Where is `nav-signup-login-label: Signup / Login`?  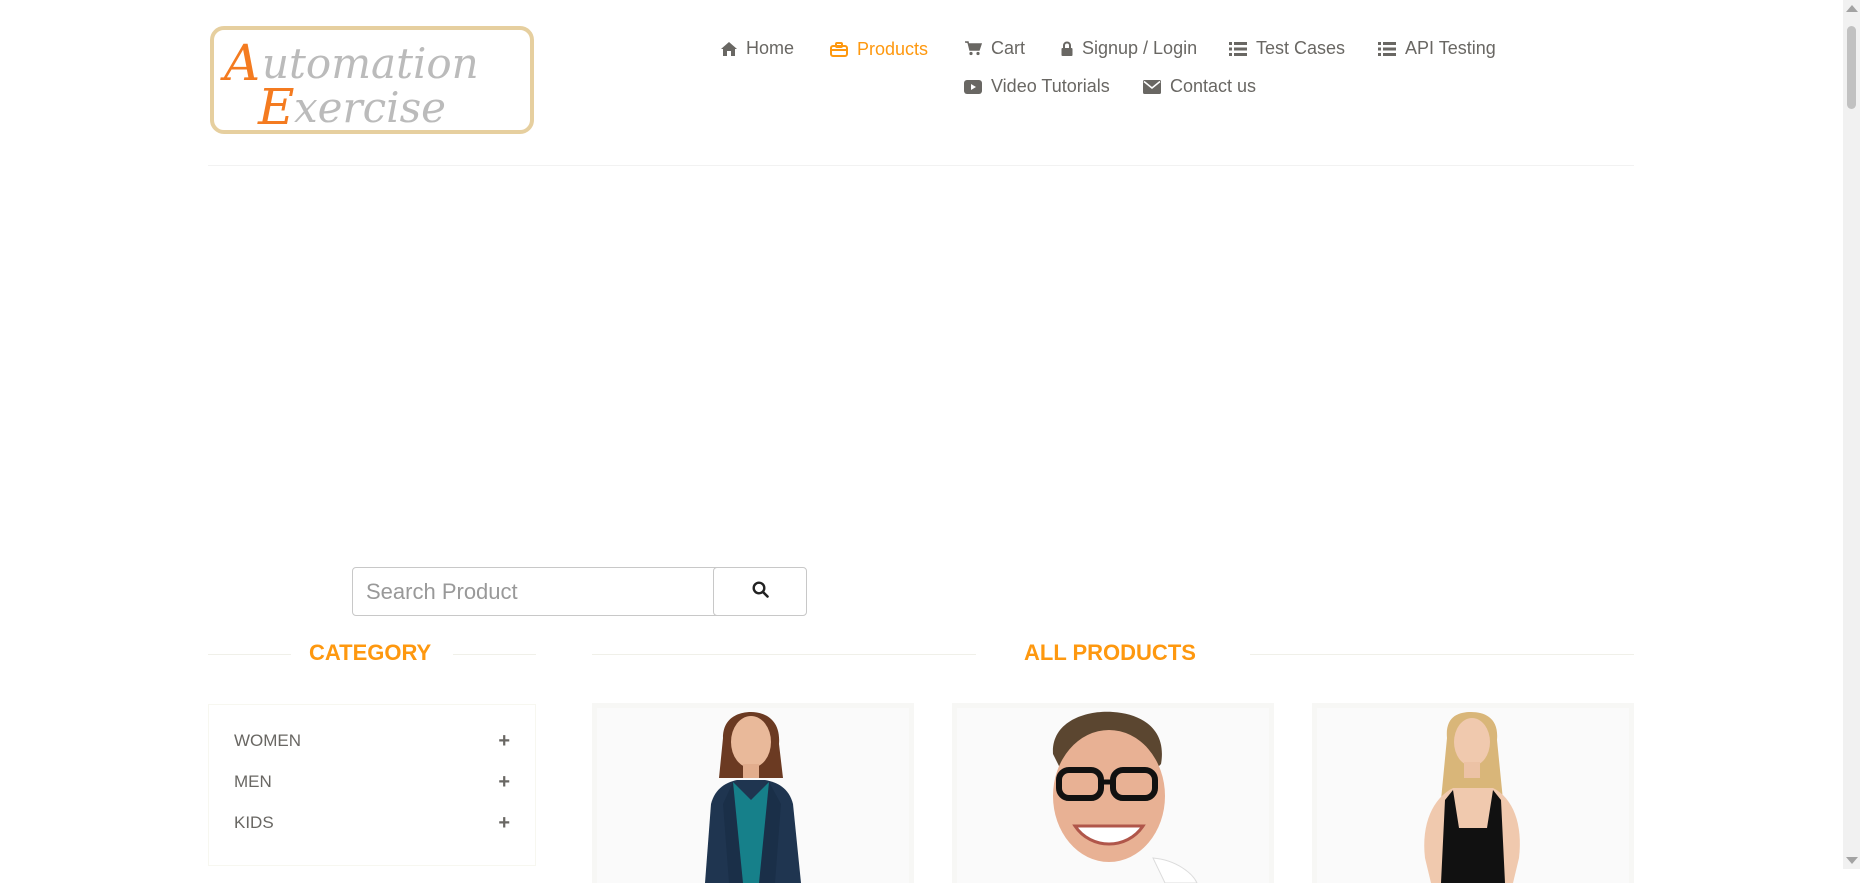 nav-signup-login-label: Signup / Login is located at coordinates (1140, 48).